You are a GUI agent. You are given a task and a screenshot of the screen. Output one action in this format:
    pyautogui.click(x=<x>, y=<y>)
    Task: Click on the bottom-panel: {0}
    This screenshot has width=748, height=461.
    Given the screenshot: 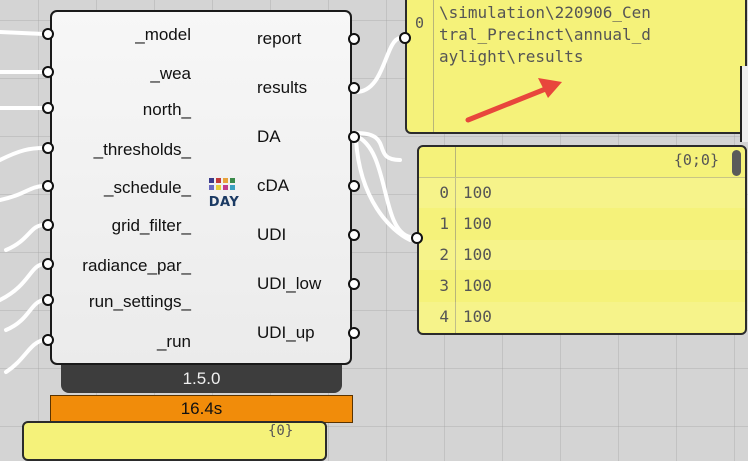 What is the action you would take?
    pyautogui.click(x=174, y=441)
    